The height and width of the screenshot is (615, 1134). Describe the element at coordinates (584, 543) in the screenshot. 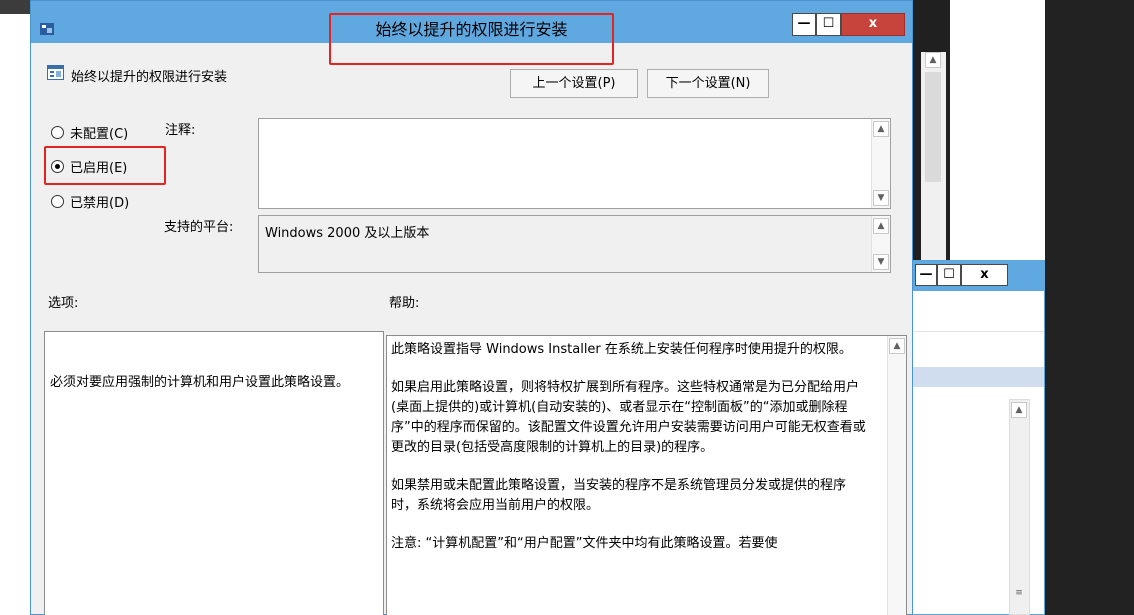

I see `help-paragraph: 注意: “计算机配置”和“用户配置”文件夹中均有此策略设置。若要使` at that location.